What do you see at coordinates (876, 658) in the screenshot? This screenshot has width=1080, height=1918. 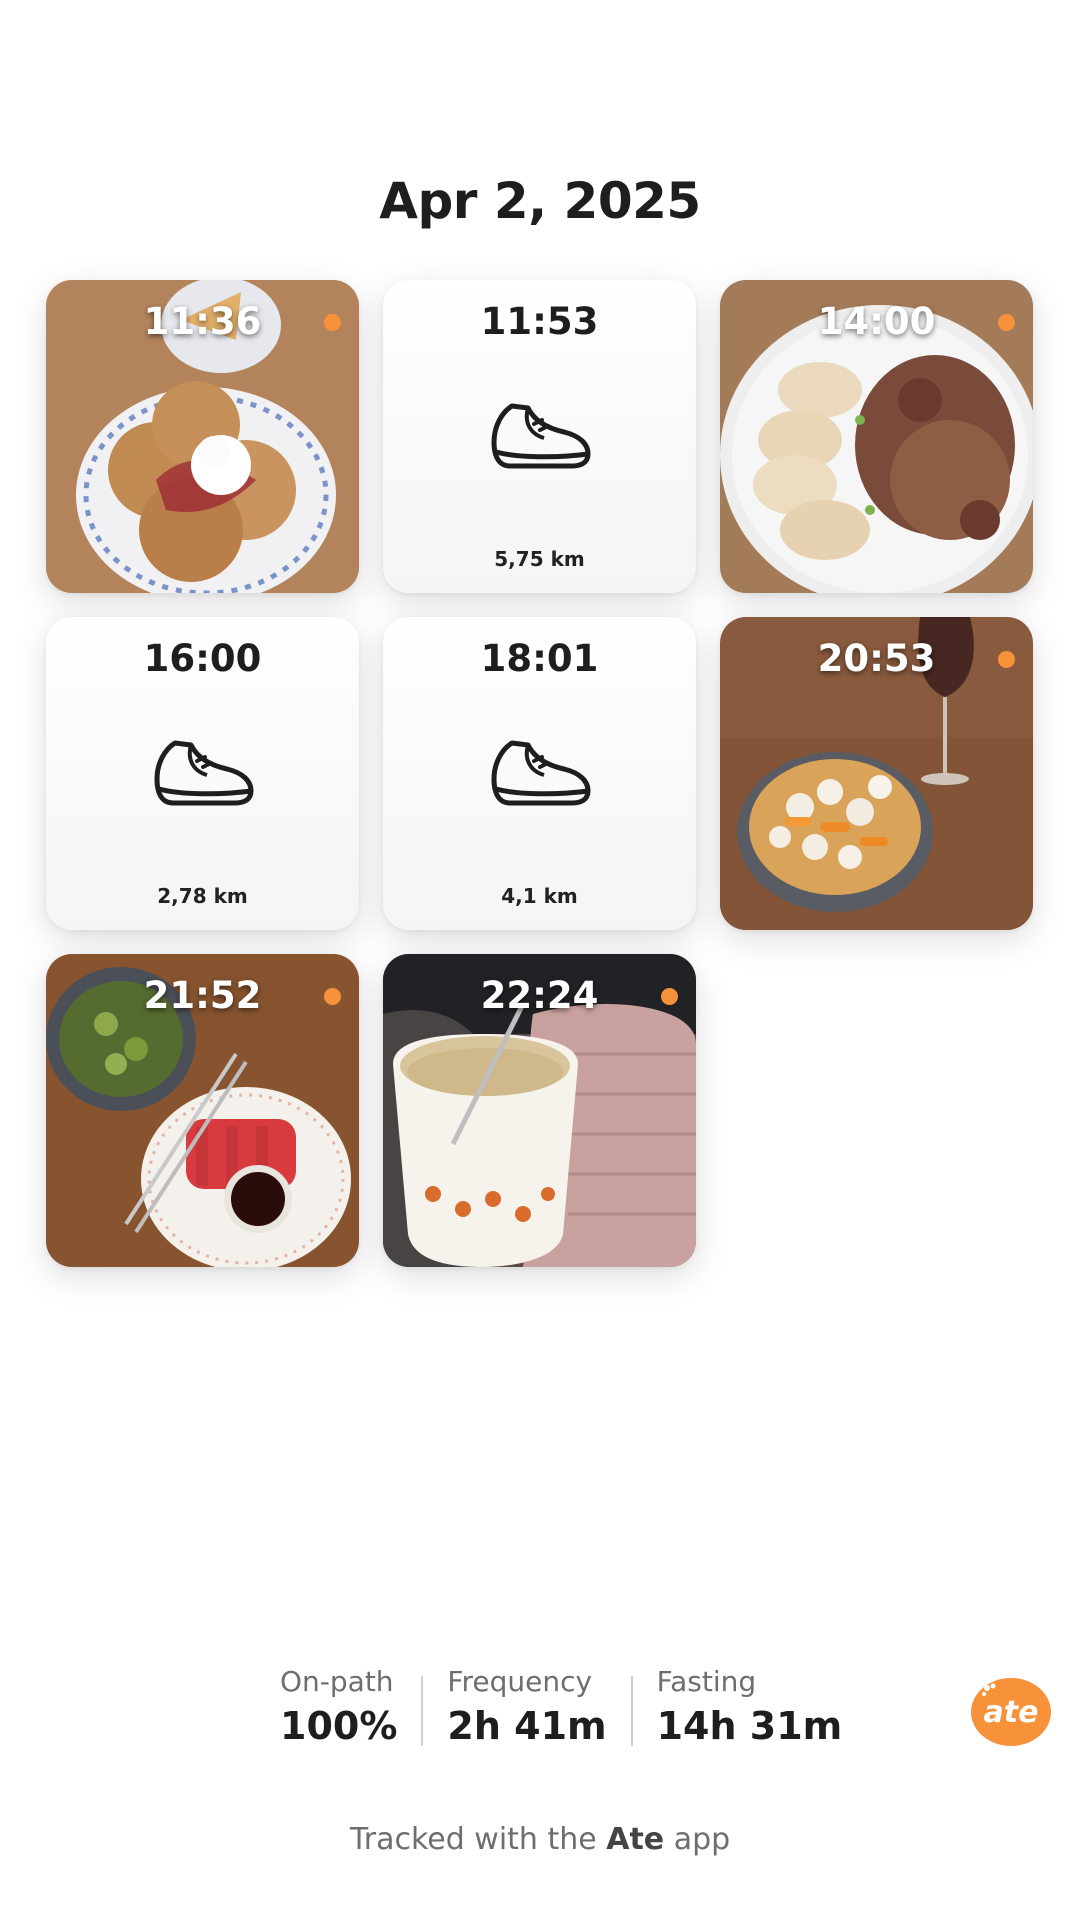 I see `entry-time: 20:53` at bounding box center [876, 658].